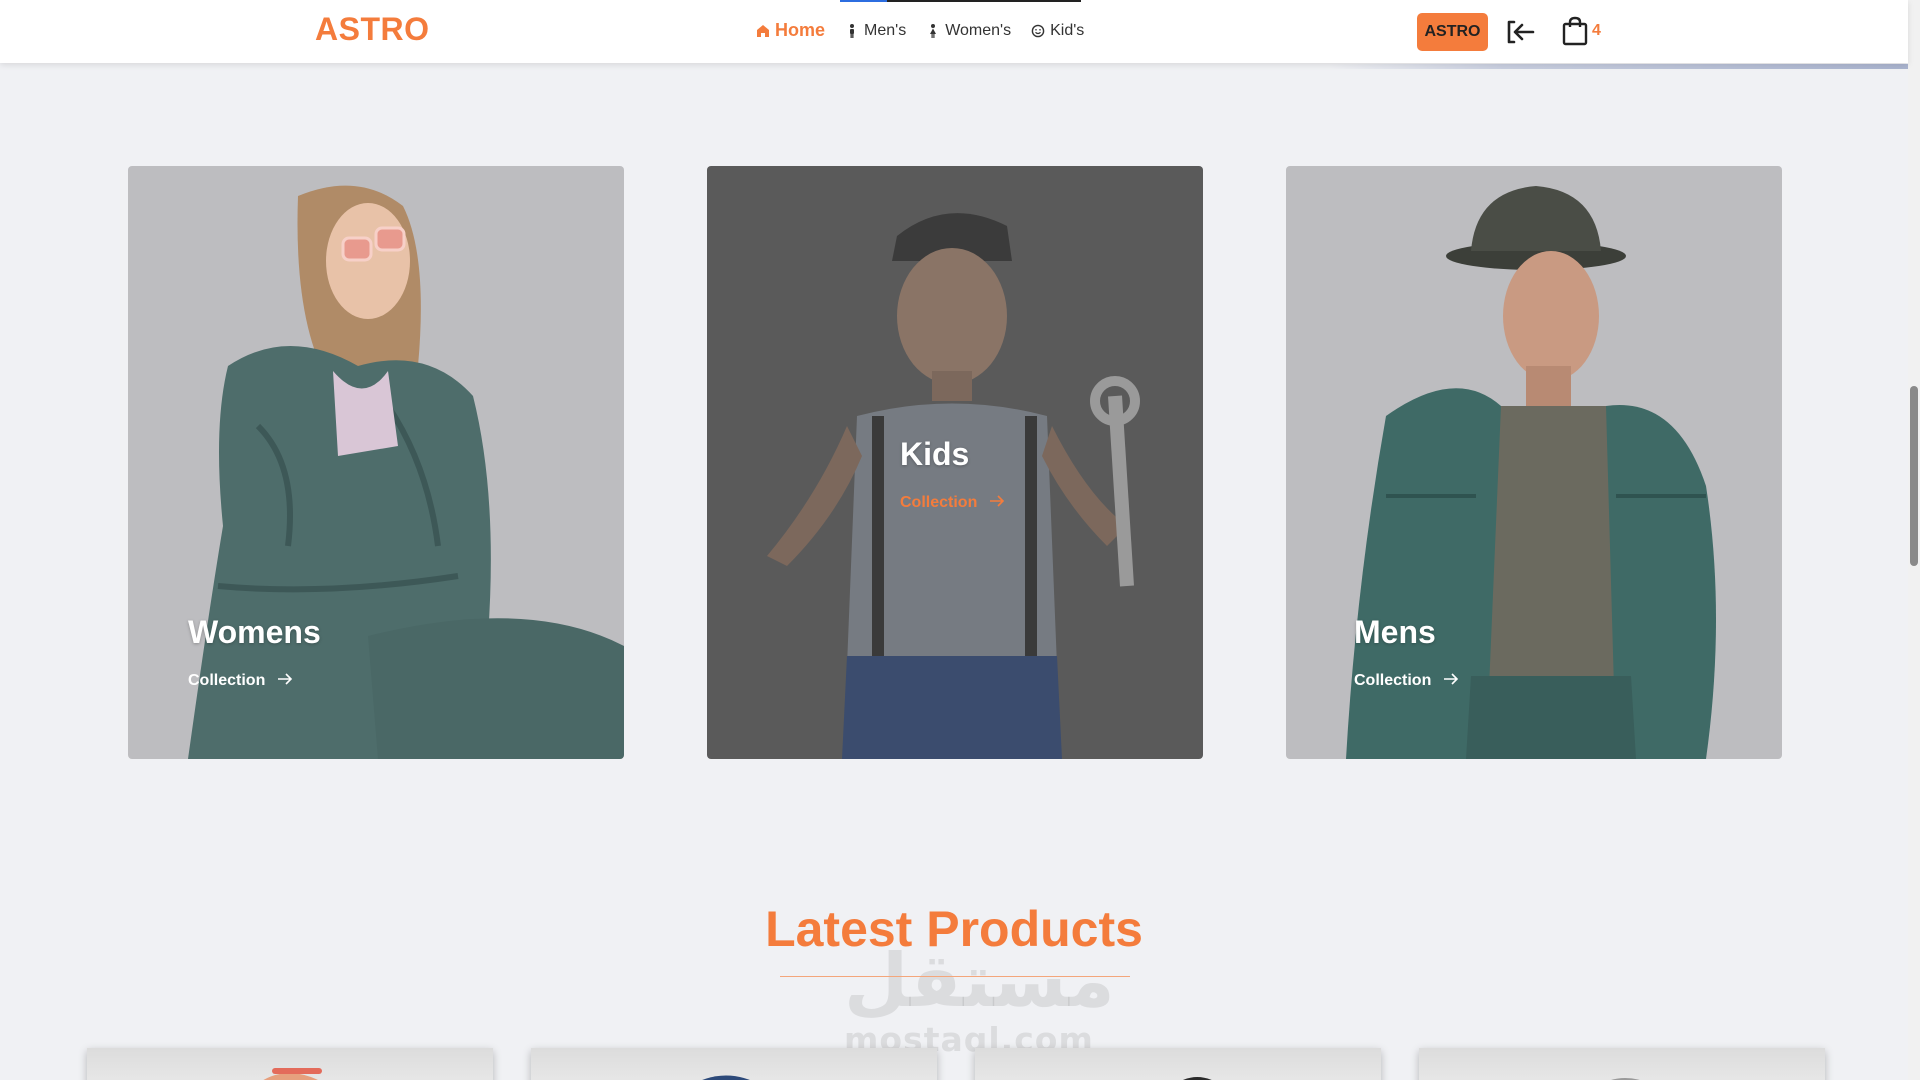  Describe the element at coordinates (984, 1) in the screenshot. I see `progress-indicator-dark` at that location.